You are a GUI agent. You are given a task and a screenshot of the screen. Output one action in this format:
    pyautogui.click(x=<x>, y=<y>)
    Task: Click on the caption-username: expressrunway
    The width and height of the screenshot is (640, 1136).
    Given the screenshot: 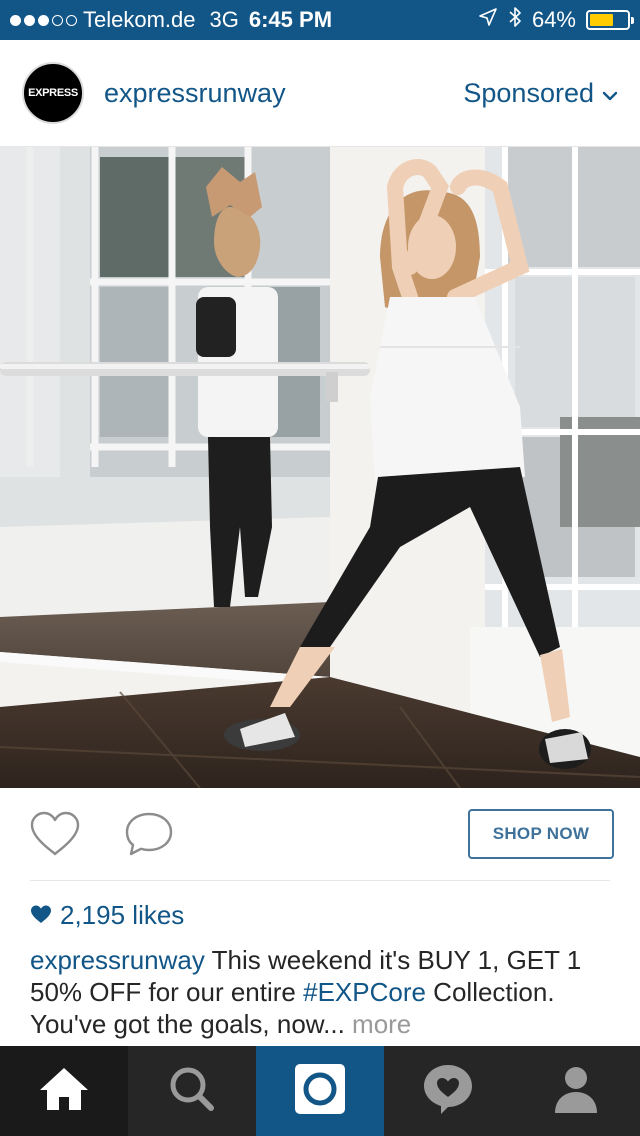 What is the action you would take?
    pyautogui.click(x=117, y=960)
    